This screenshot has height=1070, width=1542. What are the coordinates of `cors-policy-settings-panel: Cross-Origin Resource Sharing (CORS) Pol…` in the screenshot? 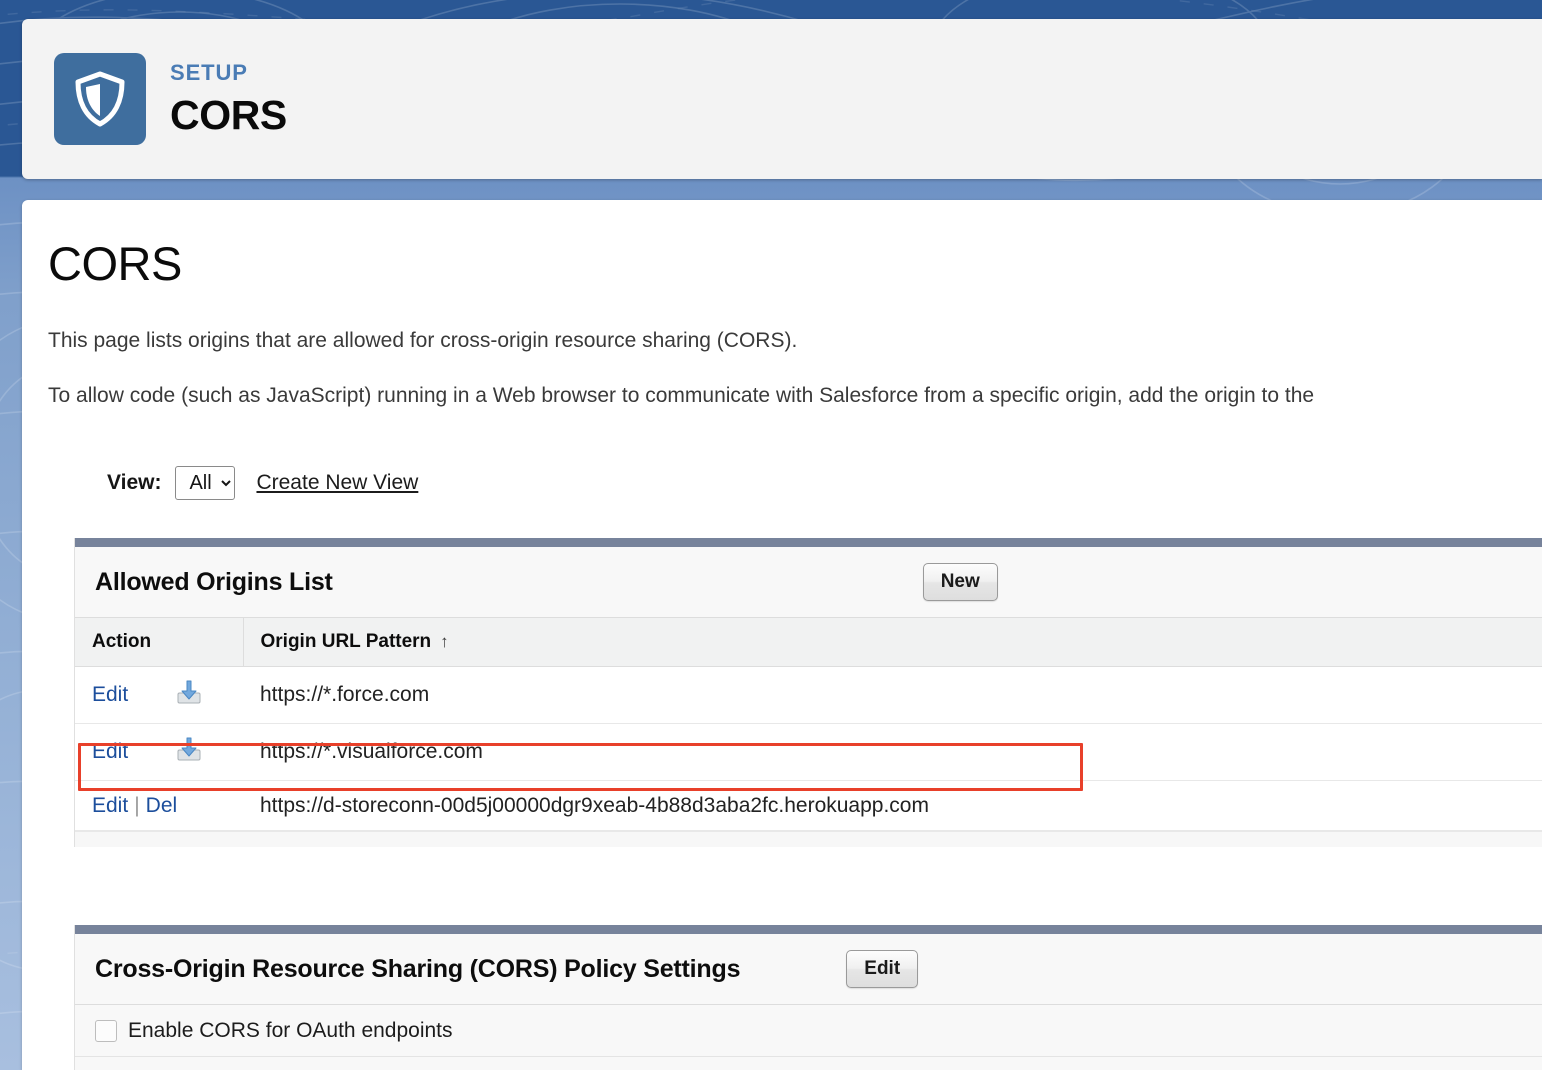 It's located at (808, 997).